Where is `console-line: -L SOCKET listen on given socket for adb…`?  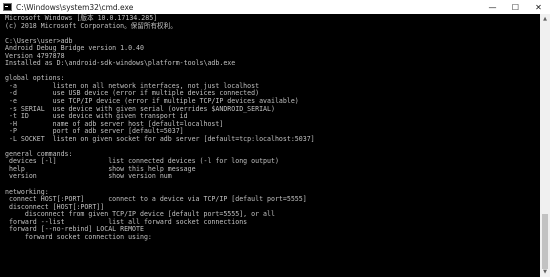
console-line: -L SOCKET listen on given socket for adb… is located at coordinates (160, 138).